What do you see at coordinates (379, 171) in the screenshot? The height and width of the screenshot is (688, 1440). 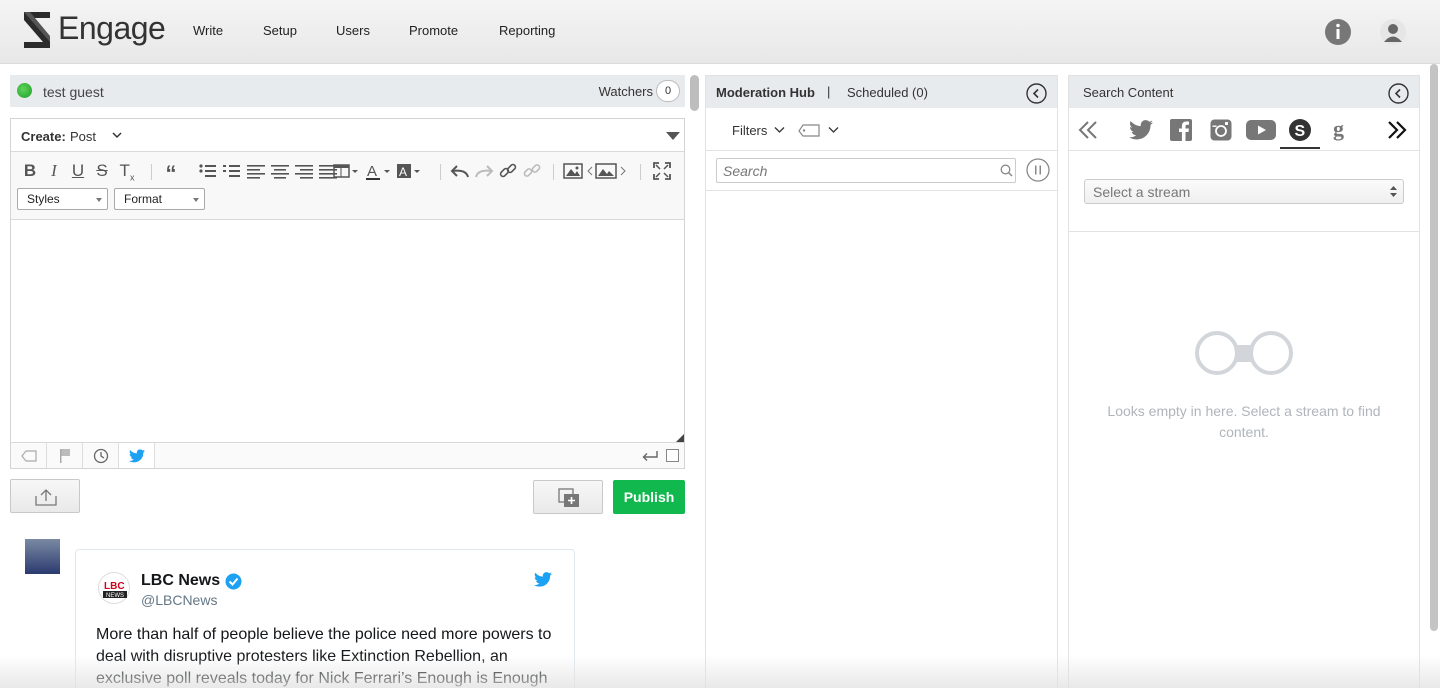 I see `text-color-icon: A` at bounding box center [379, 171].